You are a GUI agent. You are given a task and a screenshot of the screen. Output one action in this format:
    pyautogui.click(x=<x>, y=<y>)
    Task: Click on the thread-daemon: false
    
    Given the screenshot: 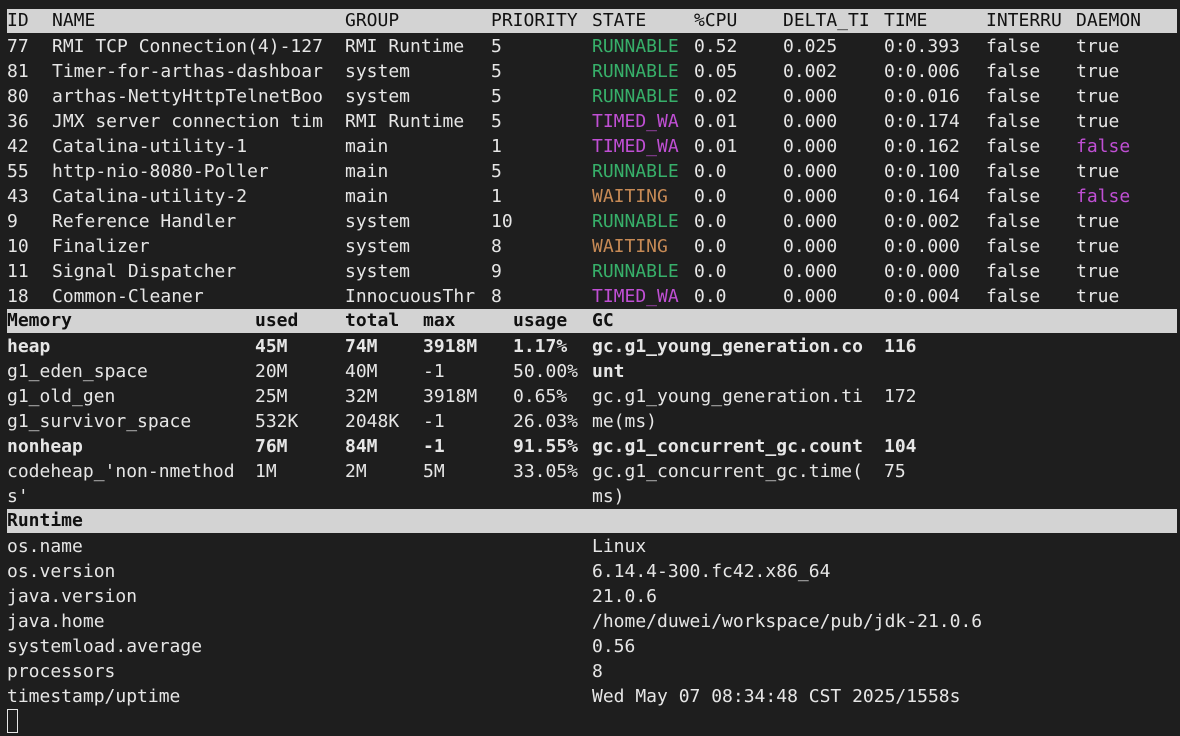 What is the action you would take?
    pyautogui.click(x=1103, y=146)
    